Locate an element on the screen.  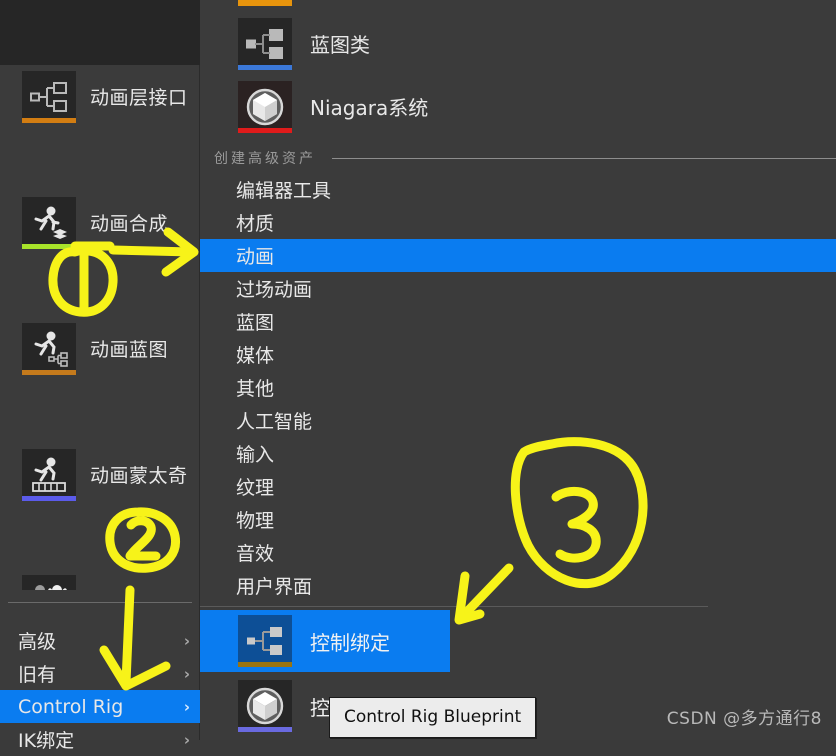
running-figure-layers-icon is located at coordinates (49, 222).